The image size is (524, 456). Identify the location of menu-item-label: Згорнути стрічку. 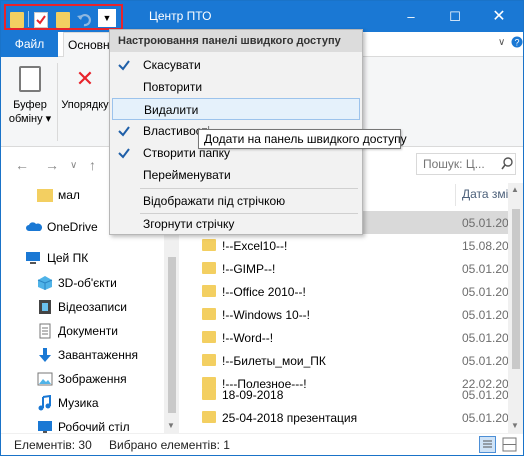
(189, 224).